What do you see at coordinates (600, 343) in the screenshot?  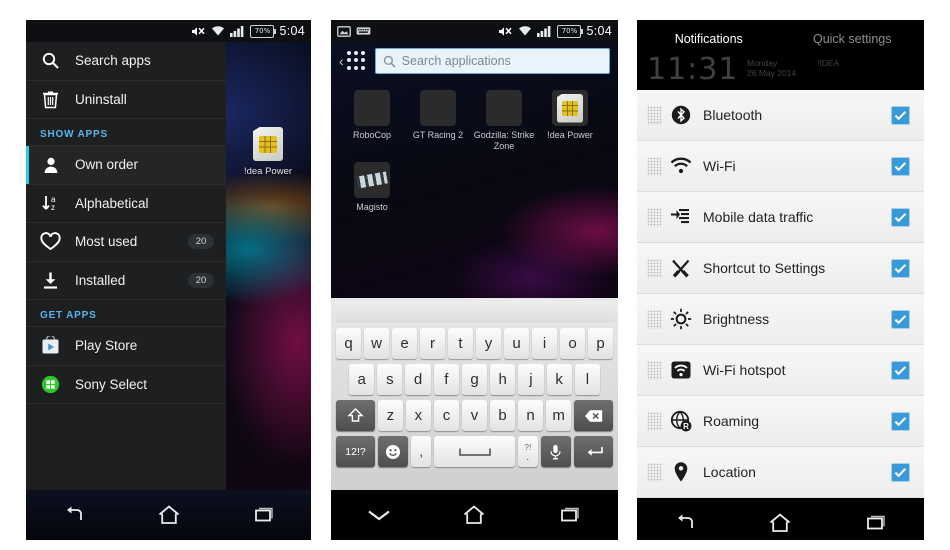 I see `key-p: p` at bounding box center [600, 343].